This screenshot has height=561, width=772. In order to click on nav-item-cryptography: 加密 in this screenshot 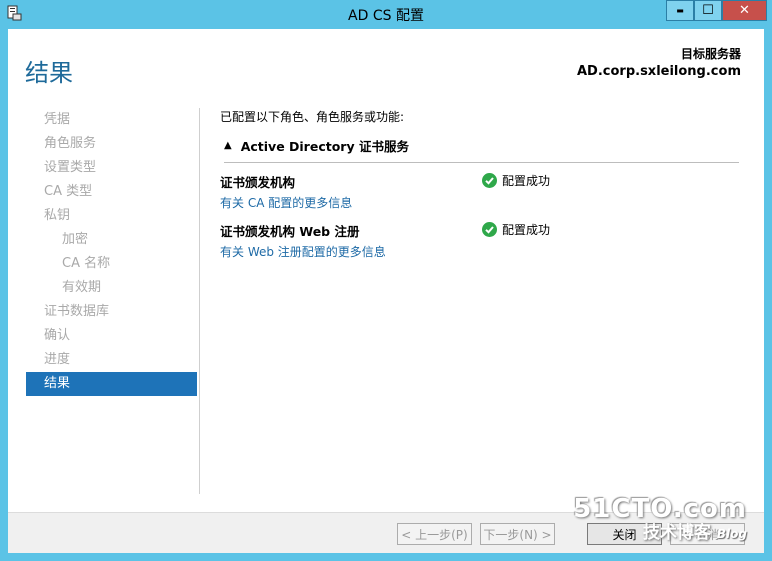, I will do `click(111, 240)`.